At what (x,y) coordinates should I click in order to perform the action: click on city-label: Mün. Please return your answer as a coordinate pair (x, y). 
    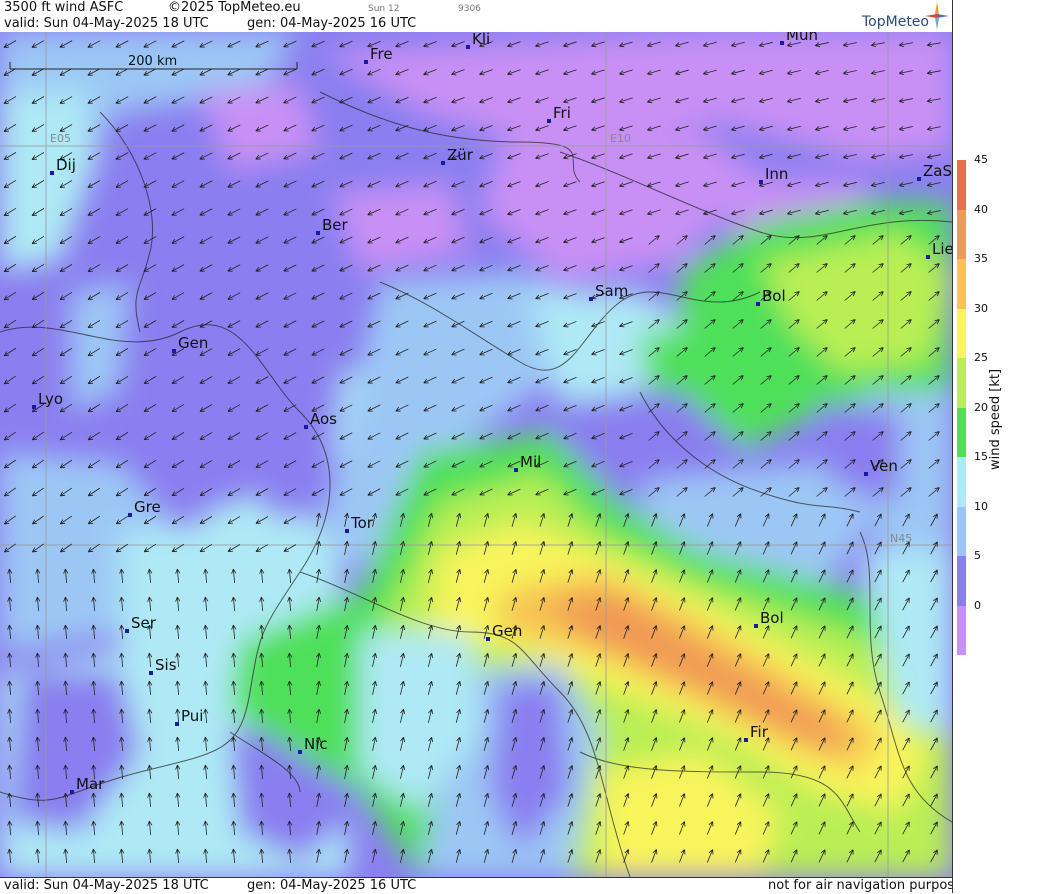
    Looking at the image, I should click on (802, 38).